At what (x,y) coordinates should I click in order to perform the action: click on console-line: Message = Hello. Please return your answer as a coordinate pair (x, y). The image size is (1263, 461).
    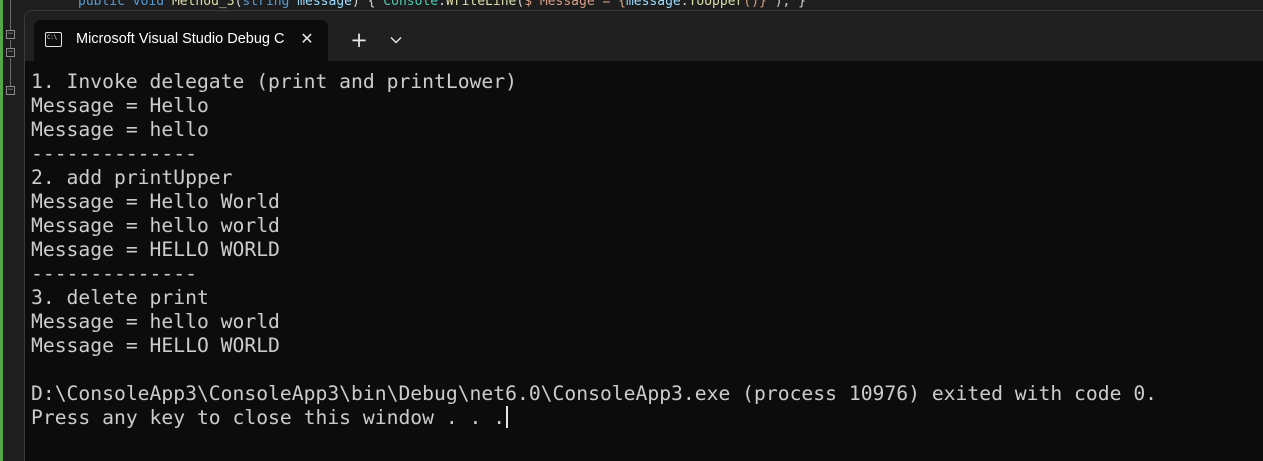
    Looking at the image, I should click on (120, 105).